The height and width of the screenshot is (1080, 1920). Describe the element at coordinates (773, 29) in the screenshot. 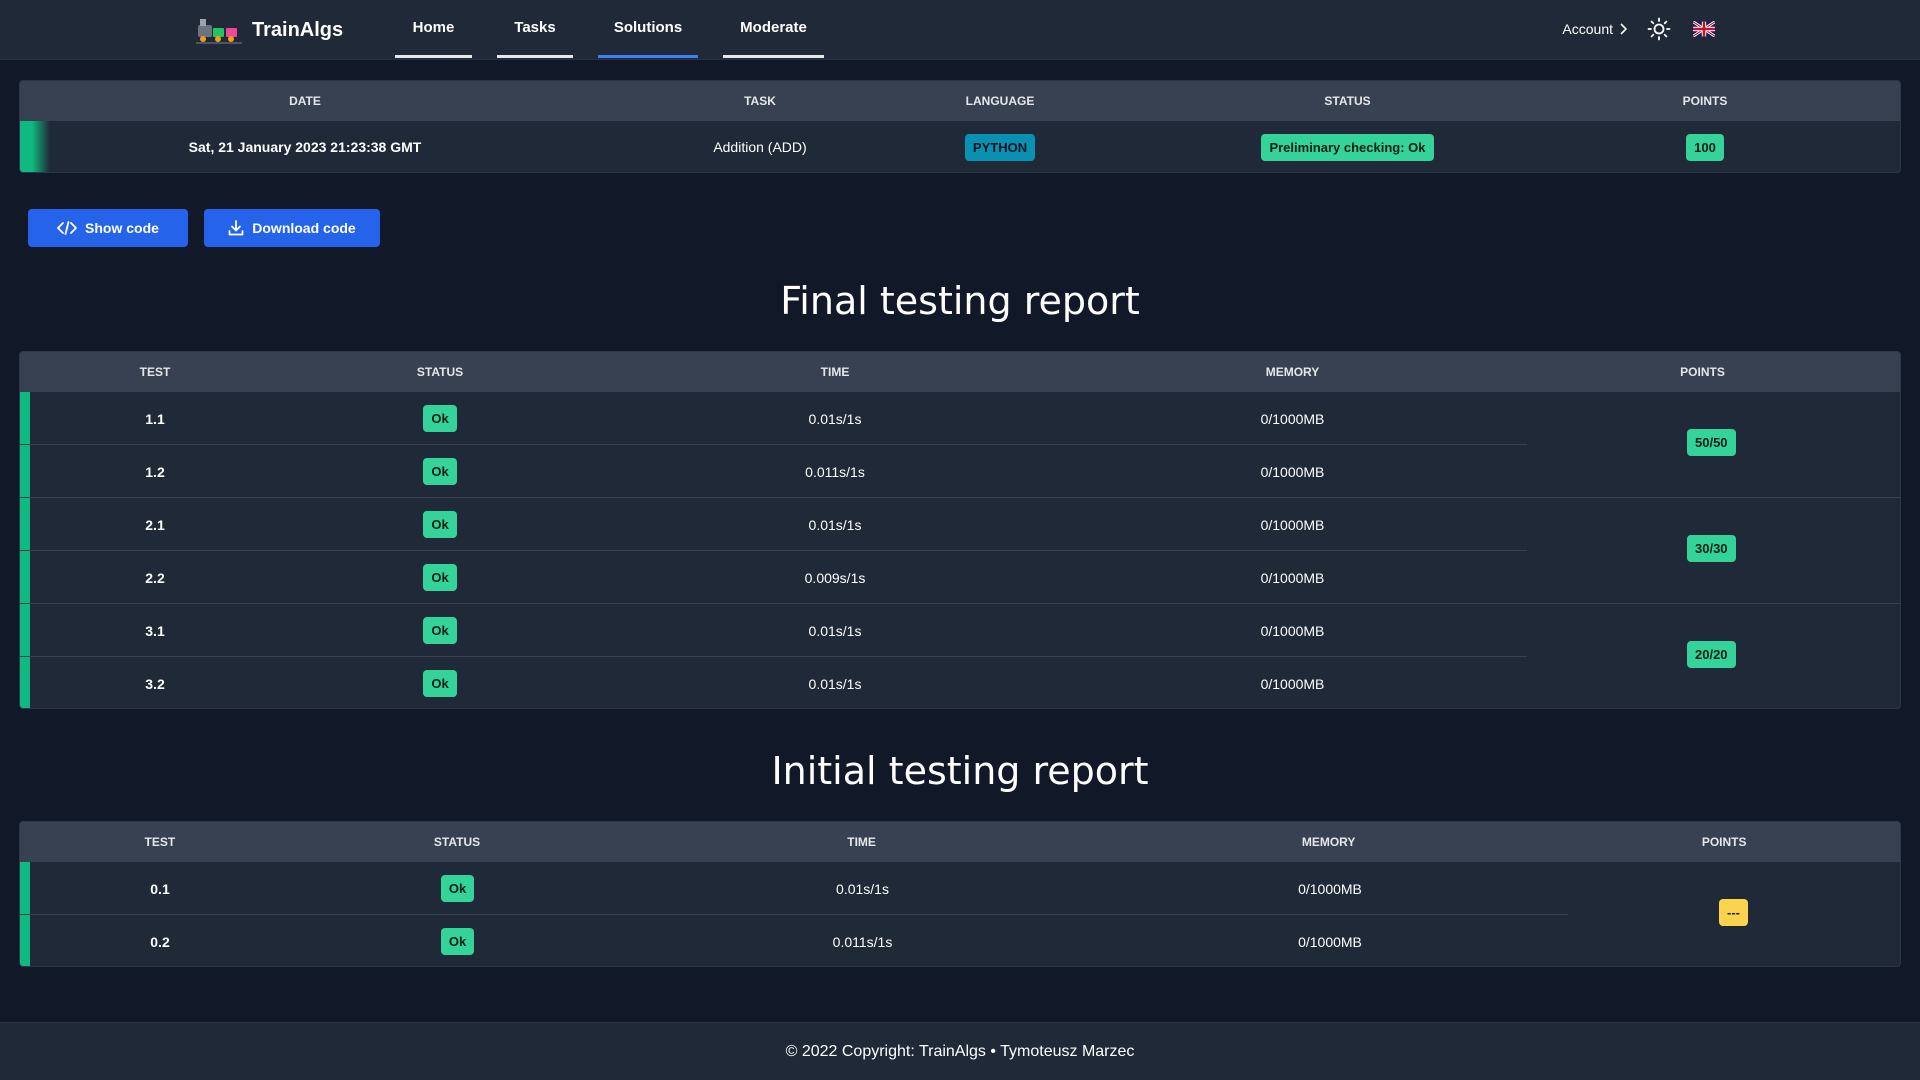

I see `nav-moderate: Moderate` at that location.